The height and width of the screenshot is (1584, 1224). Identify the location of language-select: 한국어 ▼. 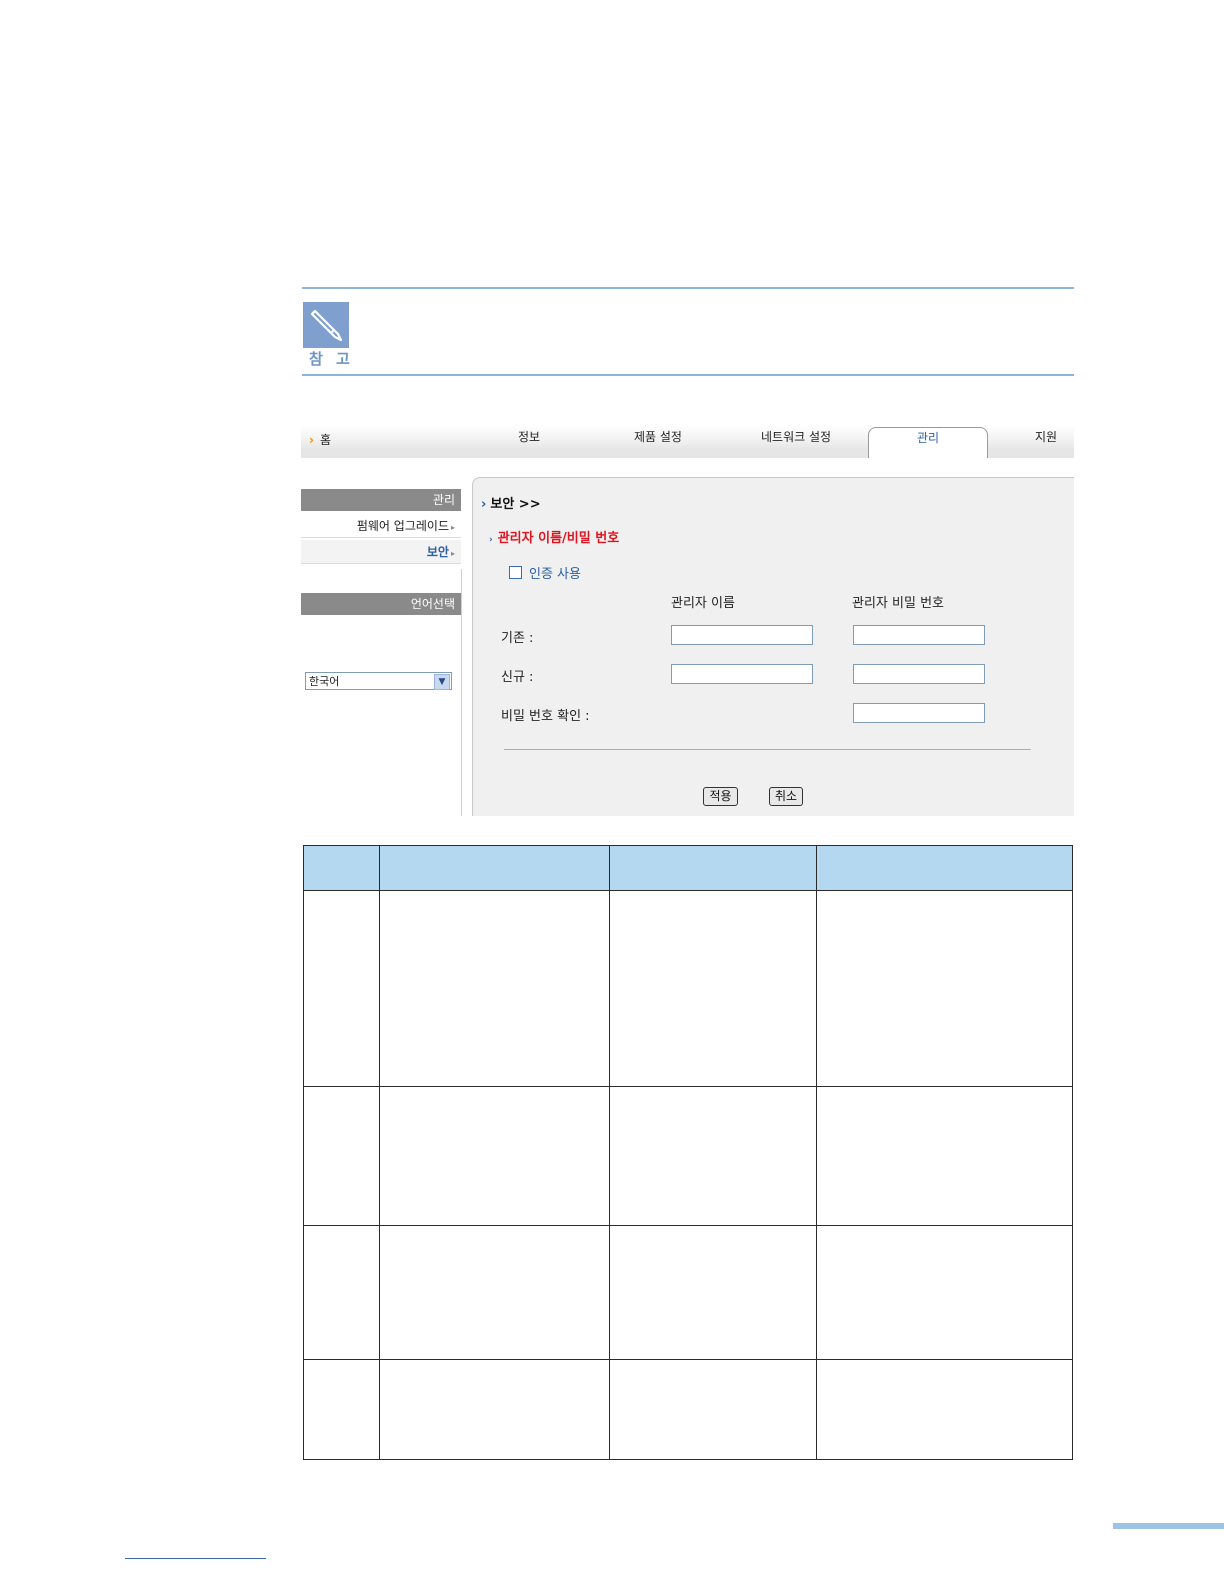
(378, 681).